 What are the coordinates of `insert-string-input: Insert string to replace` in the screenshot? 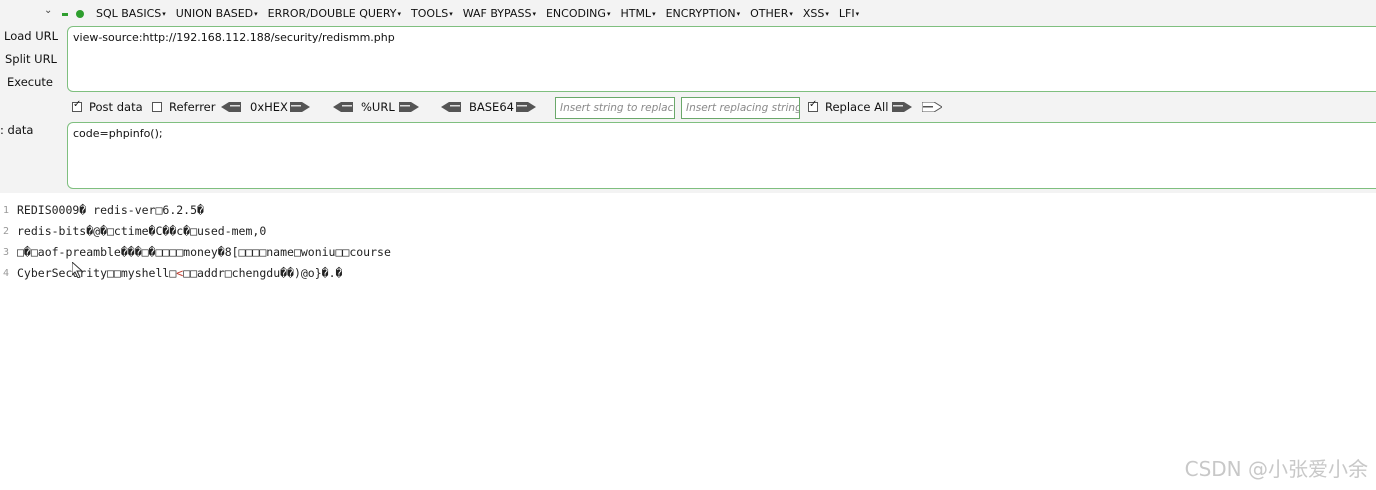 It's located at (615, 108).